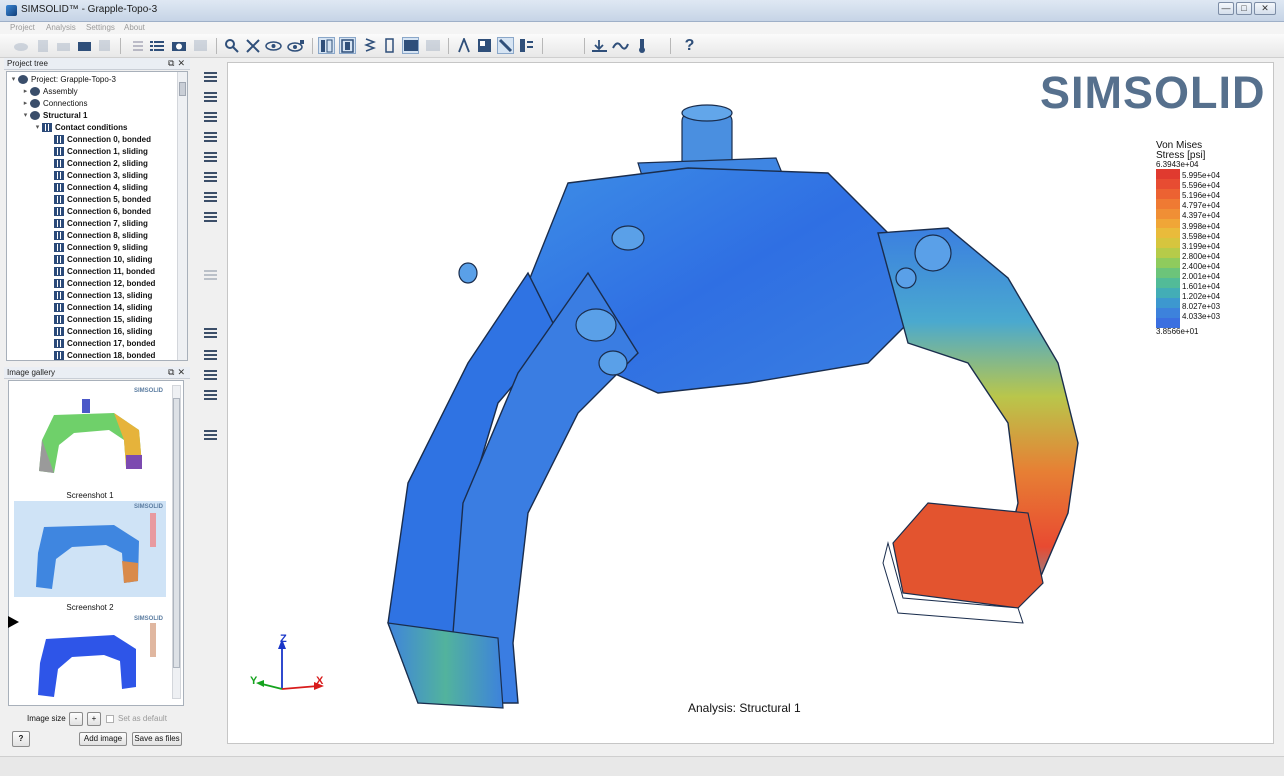 This screenshot has width=1284, height=776. What do you see at coordinates (210, 116) in the screenshot?
I see `sliding-support-icon` at bounding box center [210, 116].